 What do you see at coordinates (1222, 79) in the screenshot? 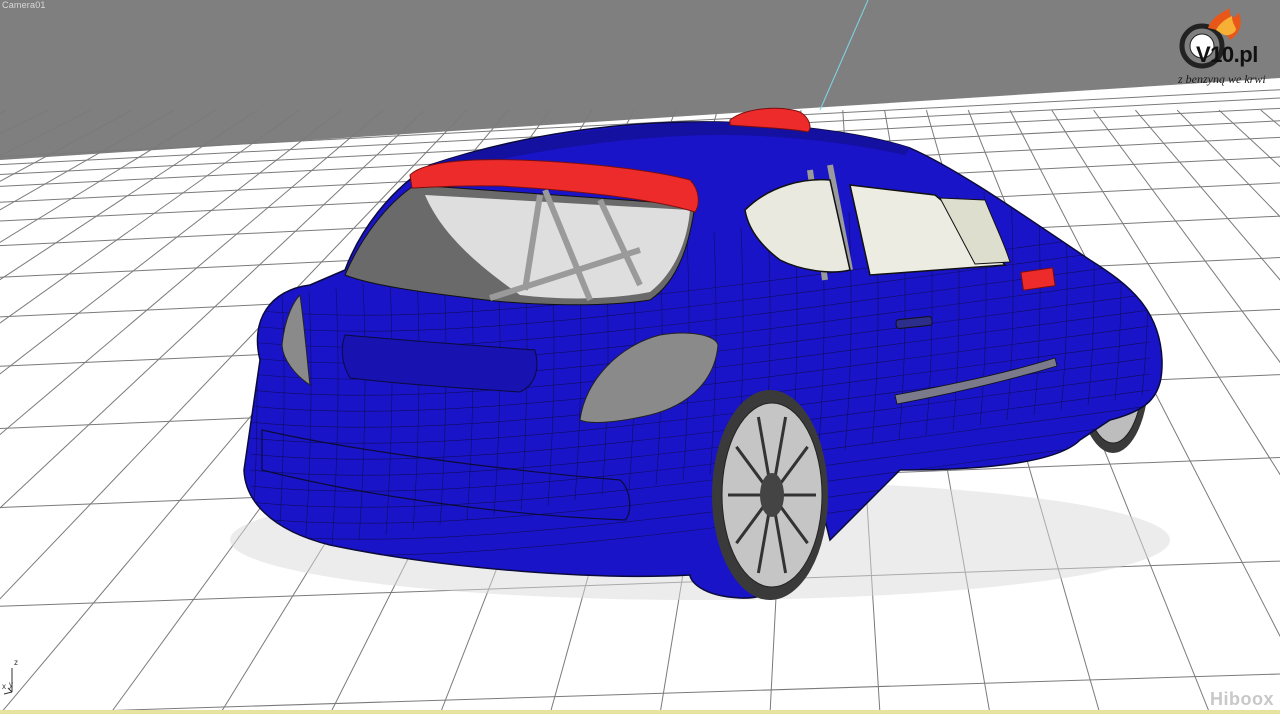
I see `logo-tagline: z benzyną we krwi` at bounding box center [1222, 79].